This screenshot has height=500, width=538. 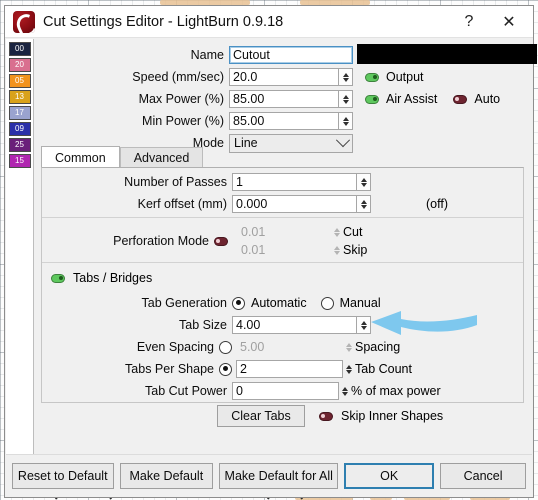 I want to click on passes-label: Number of Passes, so click(x=175, y=182).